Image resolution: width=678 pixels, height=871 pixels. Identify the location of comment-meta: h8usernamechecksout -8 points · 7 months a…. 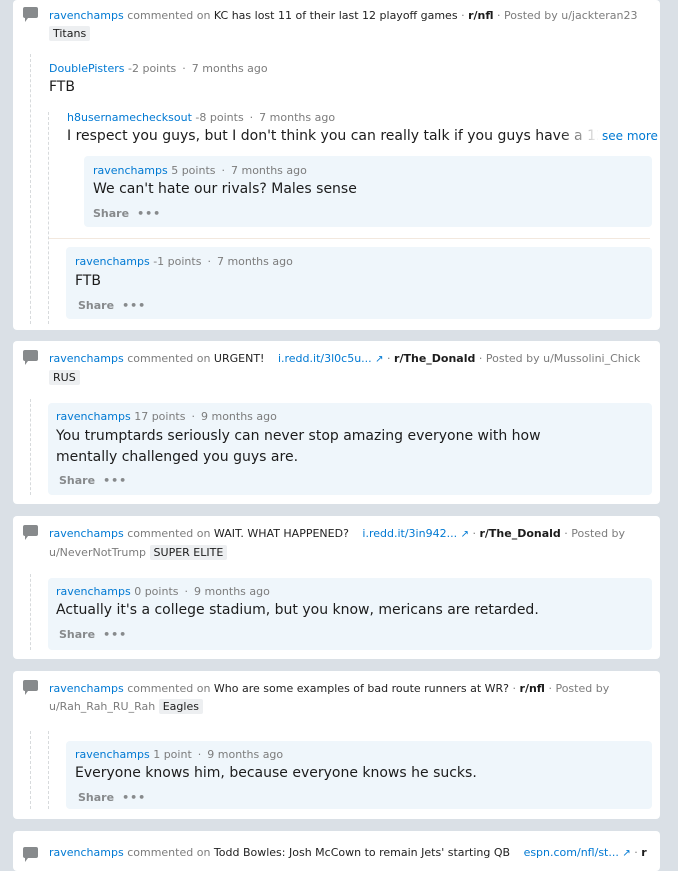
(201, 117).